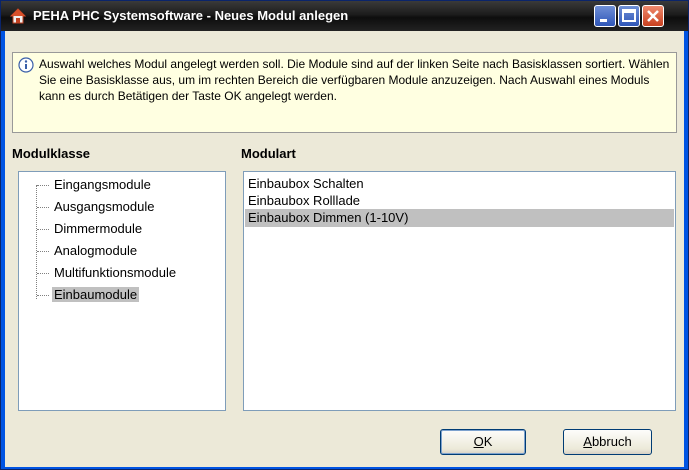  I want to click on tree-item-multifunktionsmodule: Multifunktionsmodule, so click(103, 273).